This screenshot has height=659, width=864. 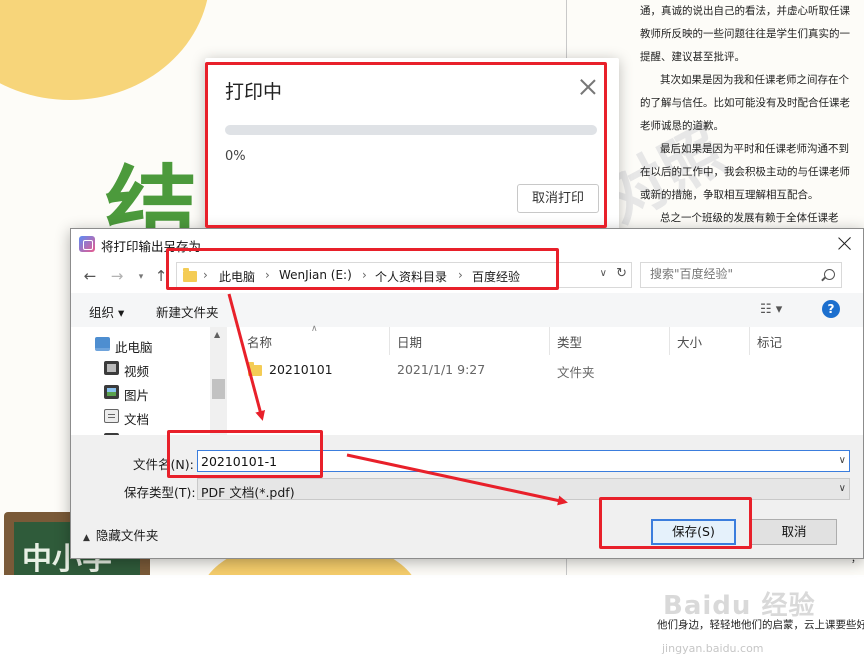 What do you see at coordinates (829, 274) in the screenshot?
I see `search-icon` at bounding box center [829, 274].